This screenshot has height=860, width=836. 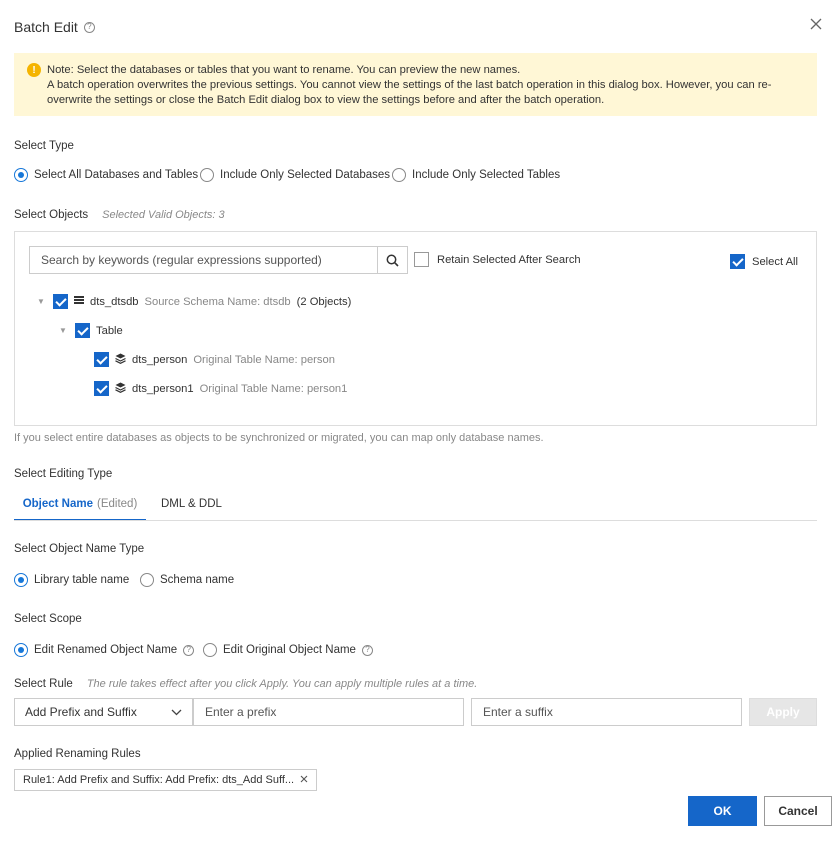 What do you see at coordinates (63, 474) in the screenshot?
I see `editing-type-label: Select Editing Type` at bounding box center [63, 474].